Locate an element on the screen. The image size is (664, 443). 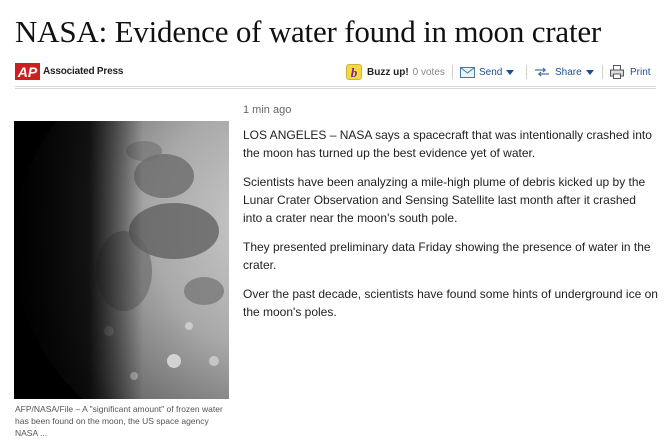
buzz-up-label: Buzz up! is located at coordinates (388, 72).